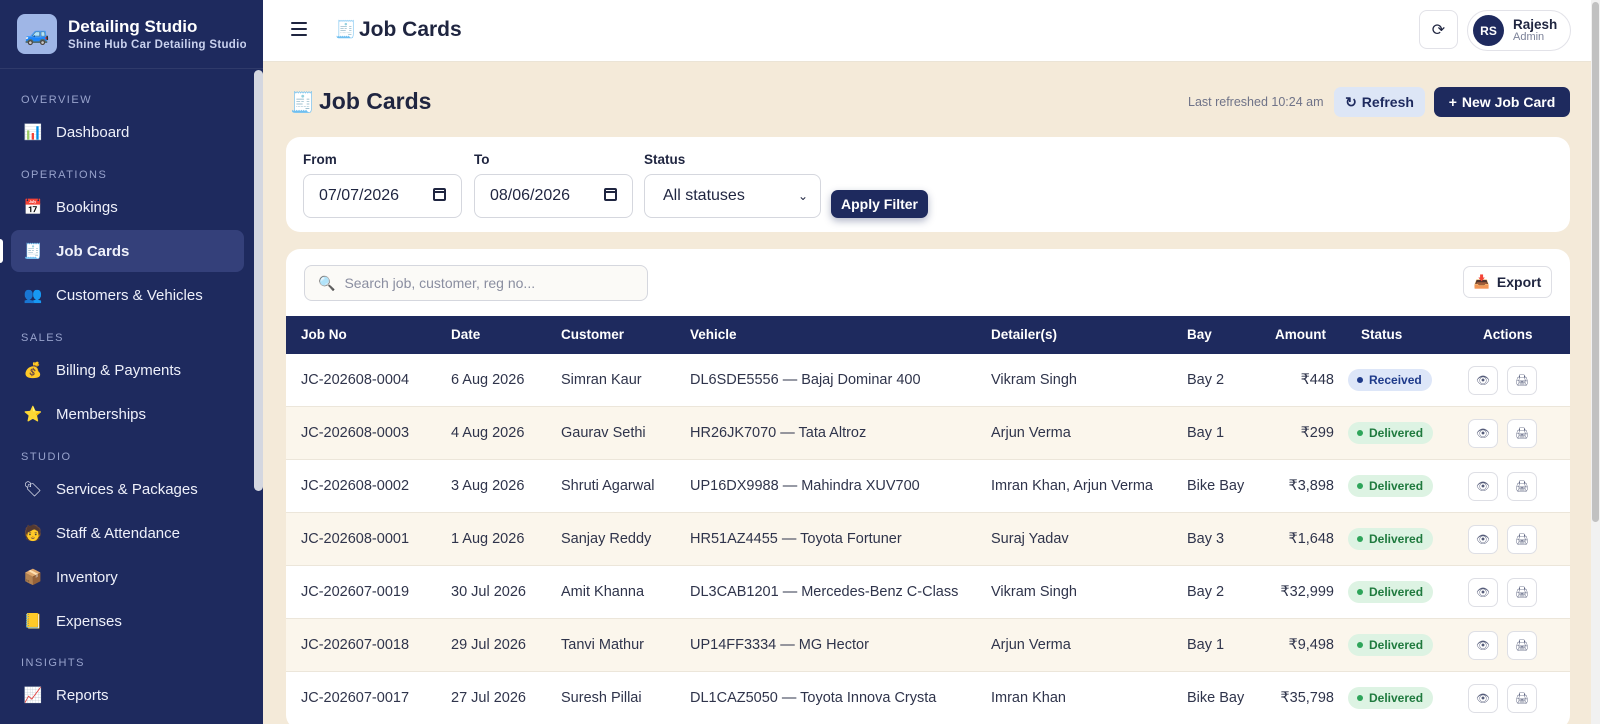 The height and width of the screenshot is (724, 1600). Describe the element at coordinates (1488, 30) in the screenshot. I see `avatar: RS` at that location.